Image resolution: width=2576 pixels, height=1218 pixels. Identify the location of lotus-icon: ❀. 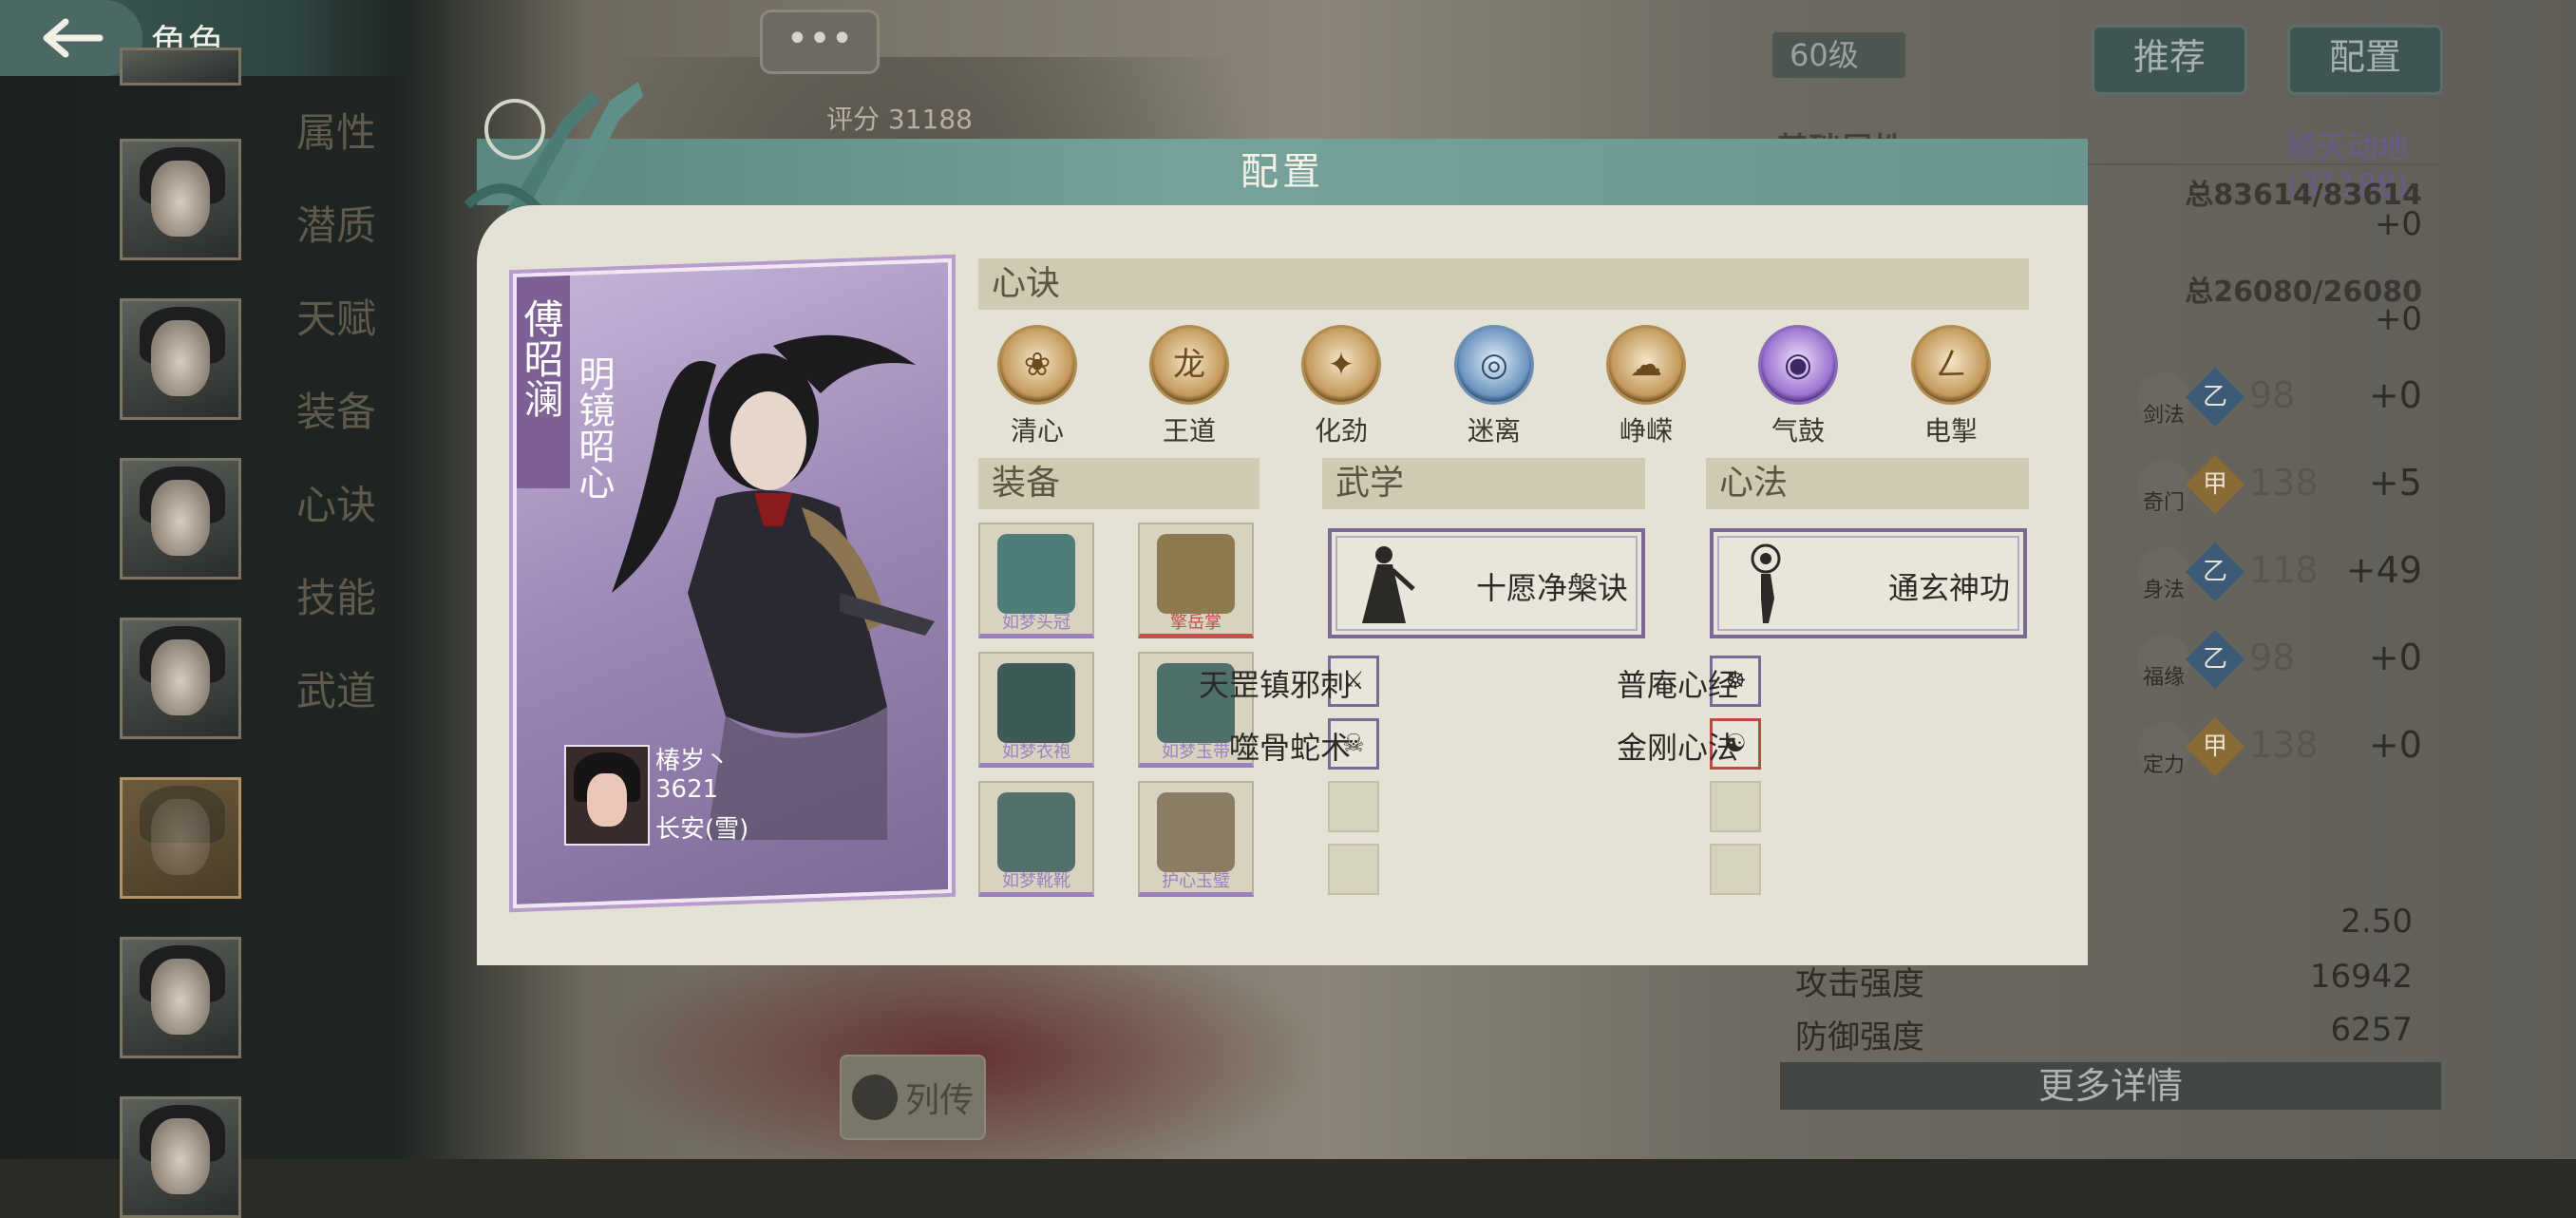
(1037, 365).